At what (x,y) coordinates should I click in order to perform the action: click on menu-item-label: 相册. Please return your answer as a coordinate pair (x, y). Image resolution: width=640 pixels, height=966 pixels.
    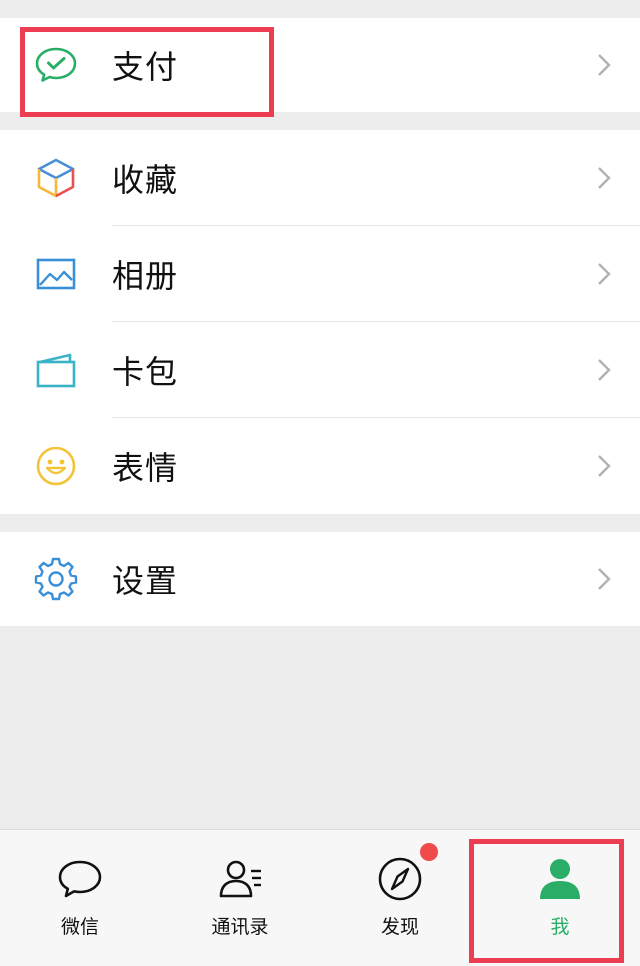
    Looking at the image, I should click on (145, 276).